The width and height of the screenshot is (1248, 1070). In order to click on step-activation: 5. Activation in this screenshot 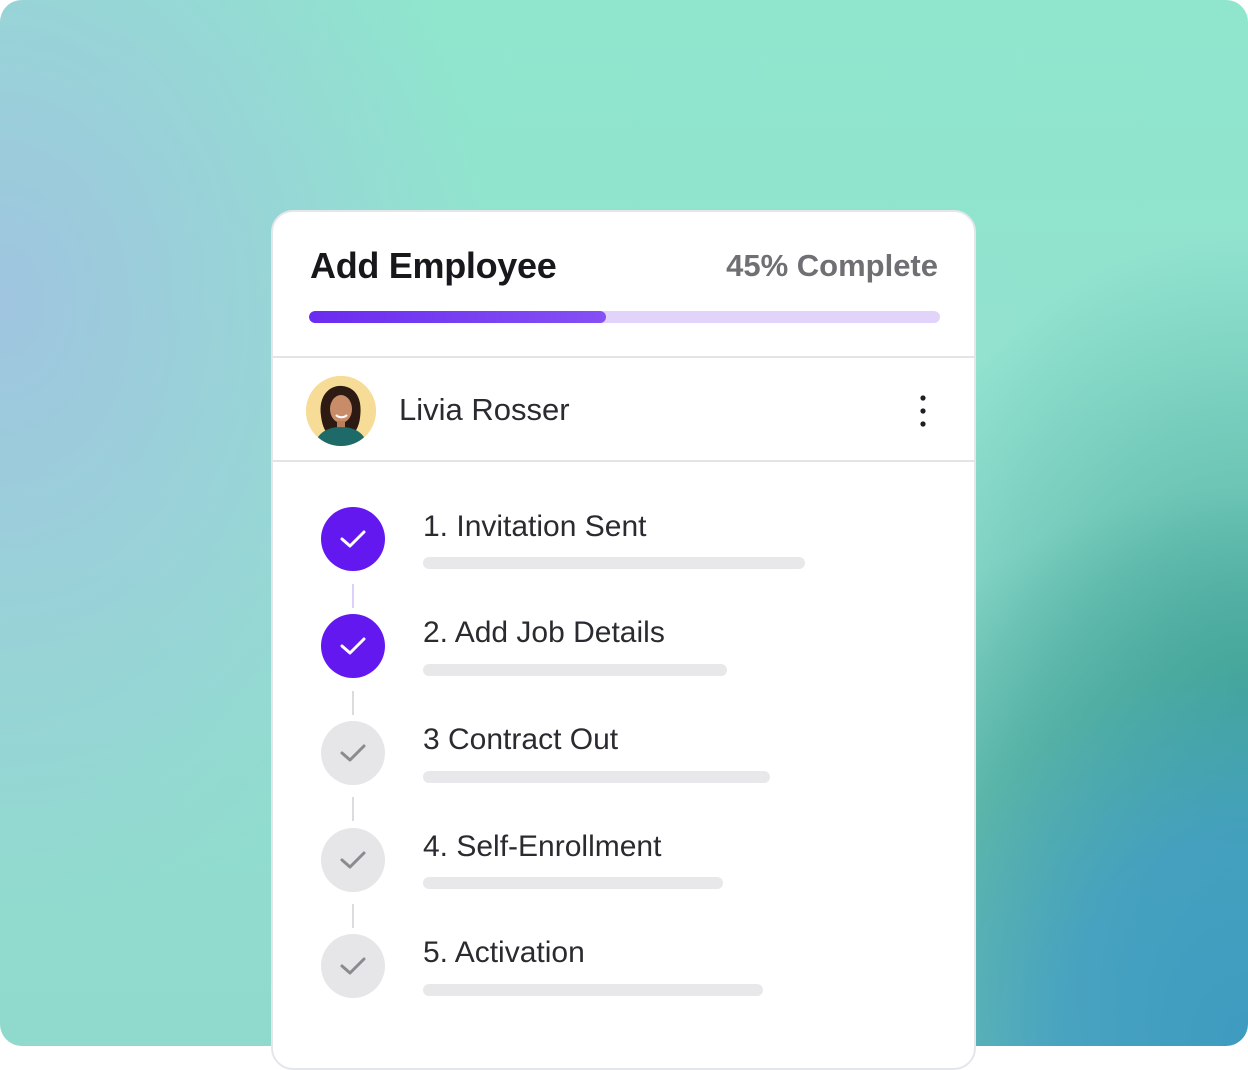, I will do `click(623, 943)`.